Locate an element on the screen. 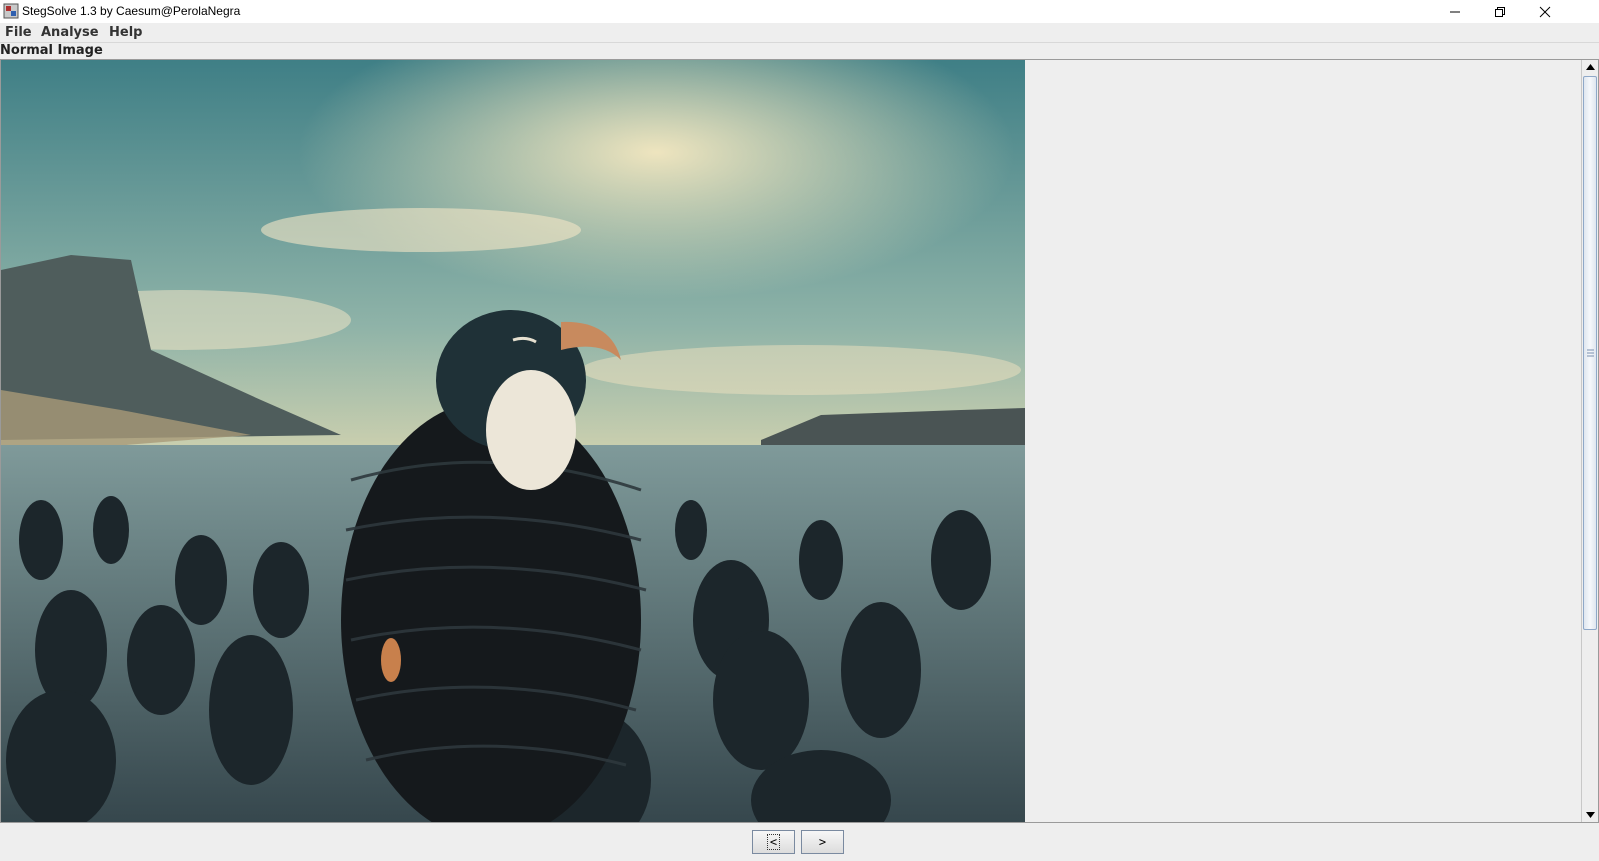  next-button: > is located at coordinates (822, 842).